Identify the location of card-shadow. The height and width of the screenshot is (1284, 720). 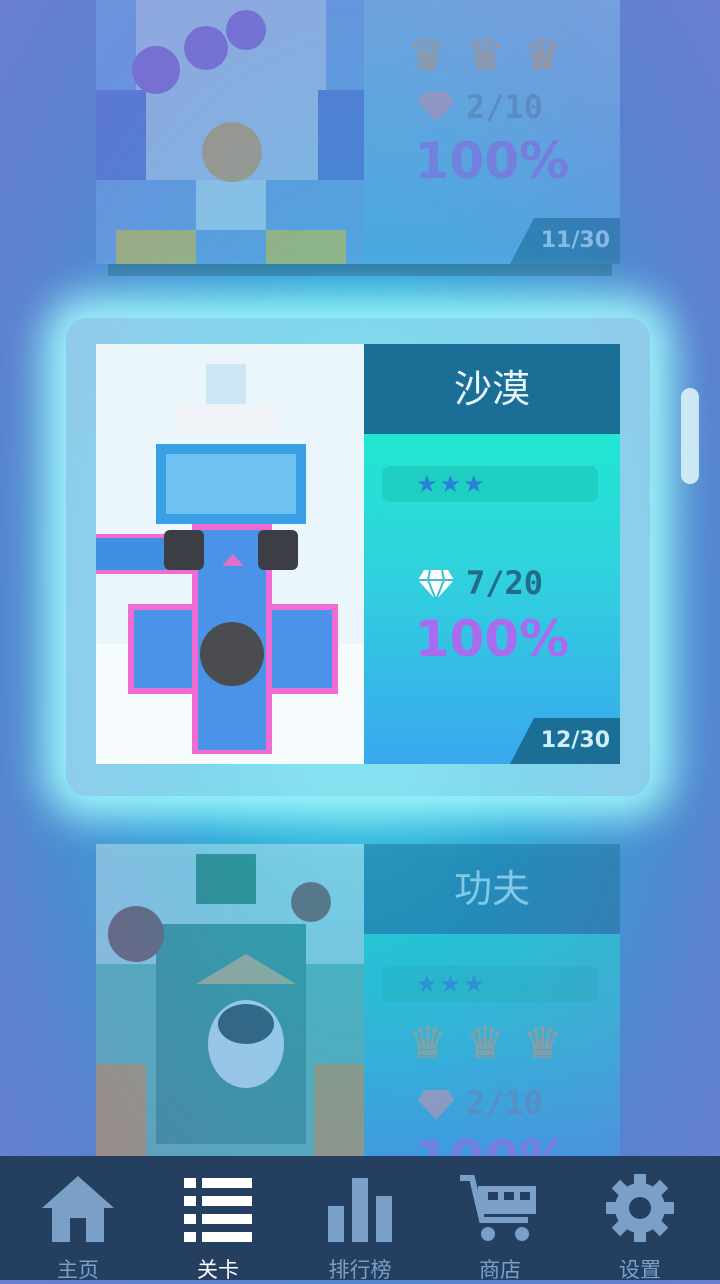
(360, 270).